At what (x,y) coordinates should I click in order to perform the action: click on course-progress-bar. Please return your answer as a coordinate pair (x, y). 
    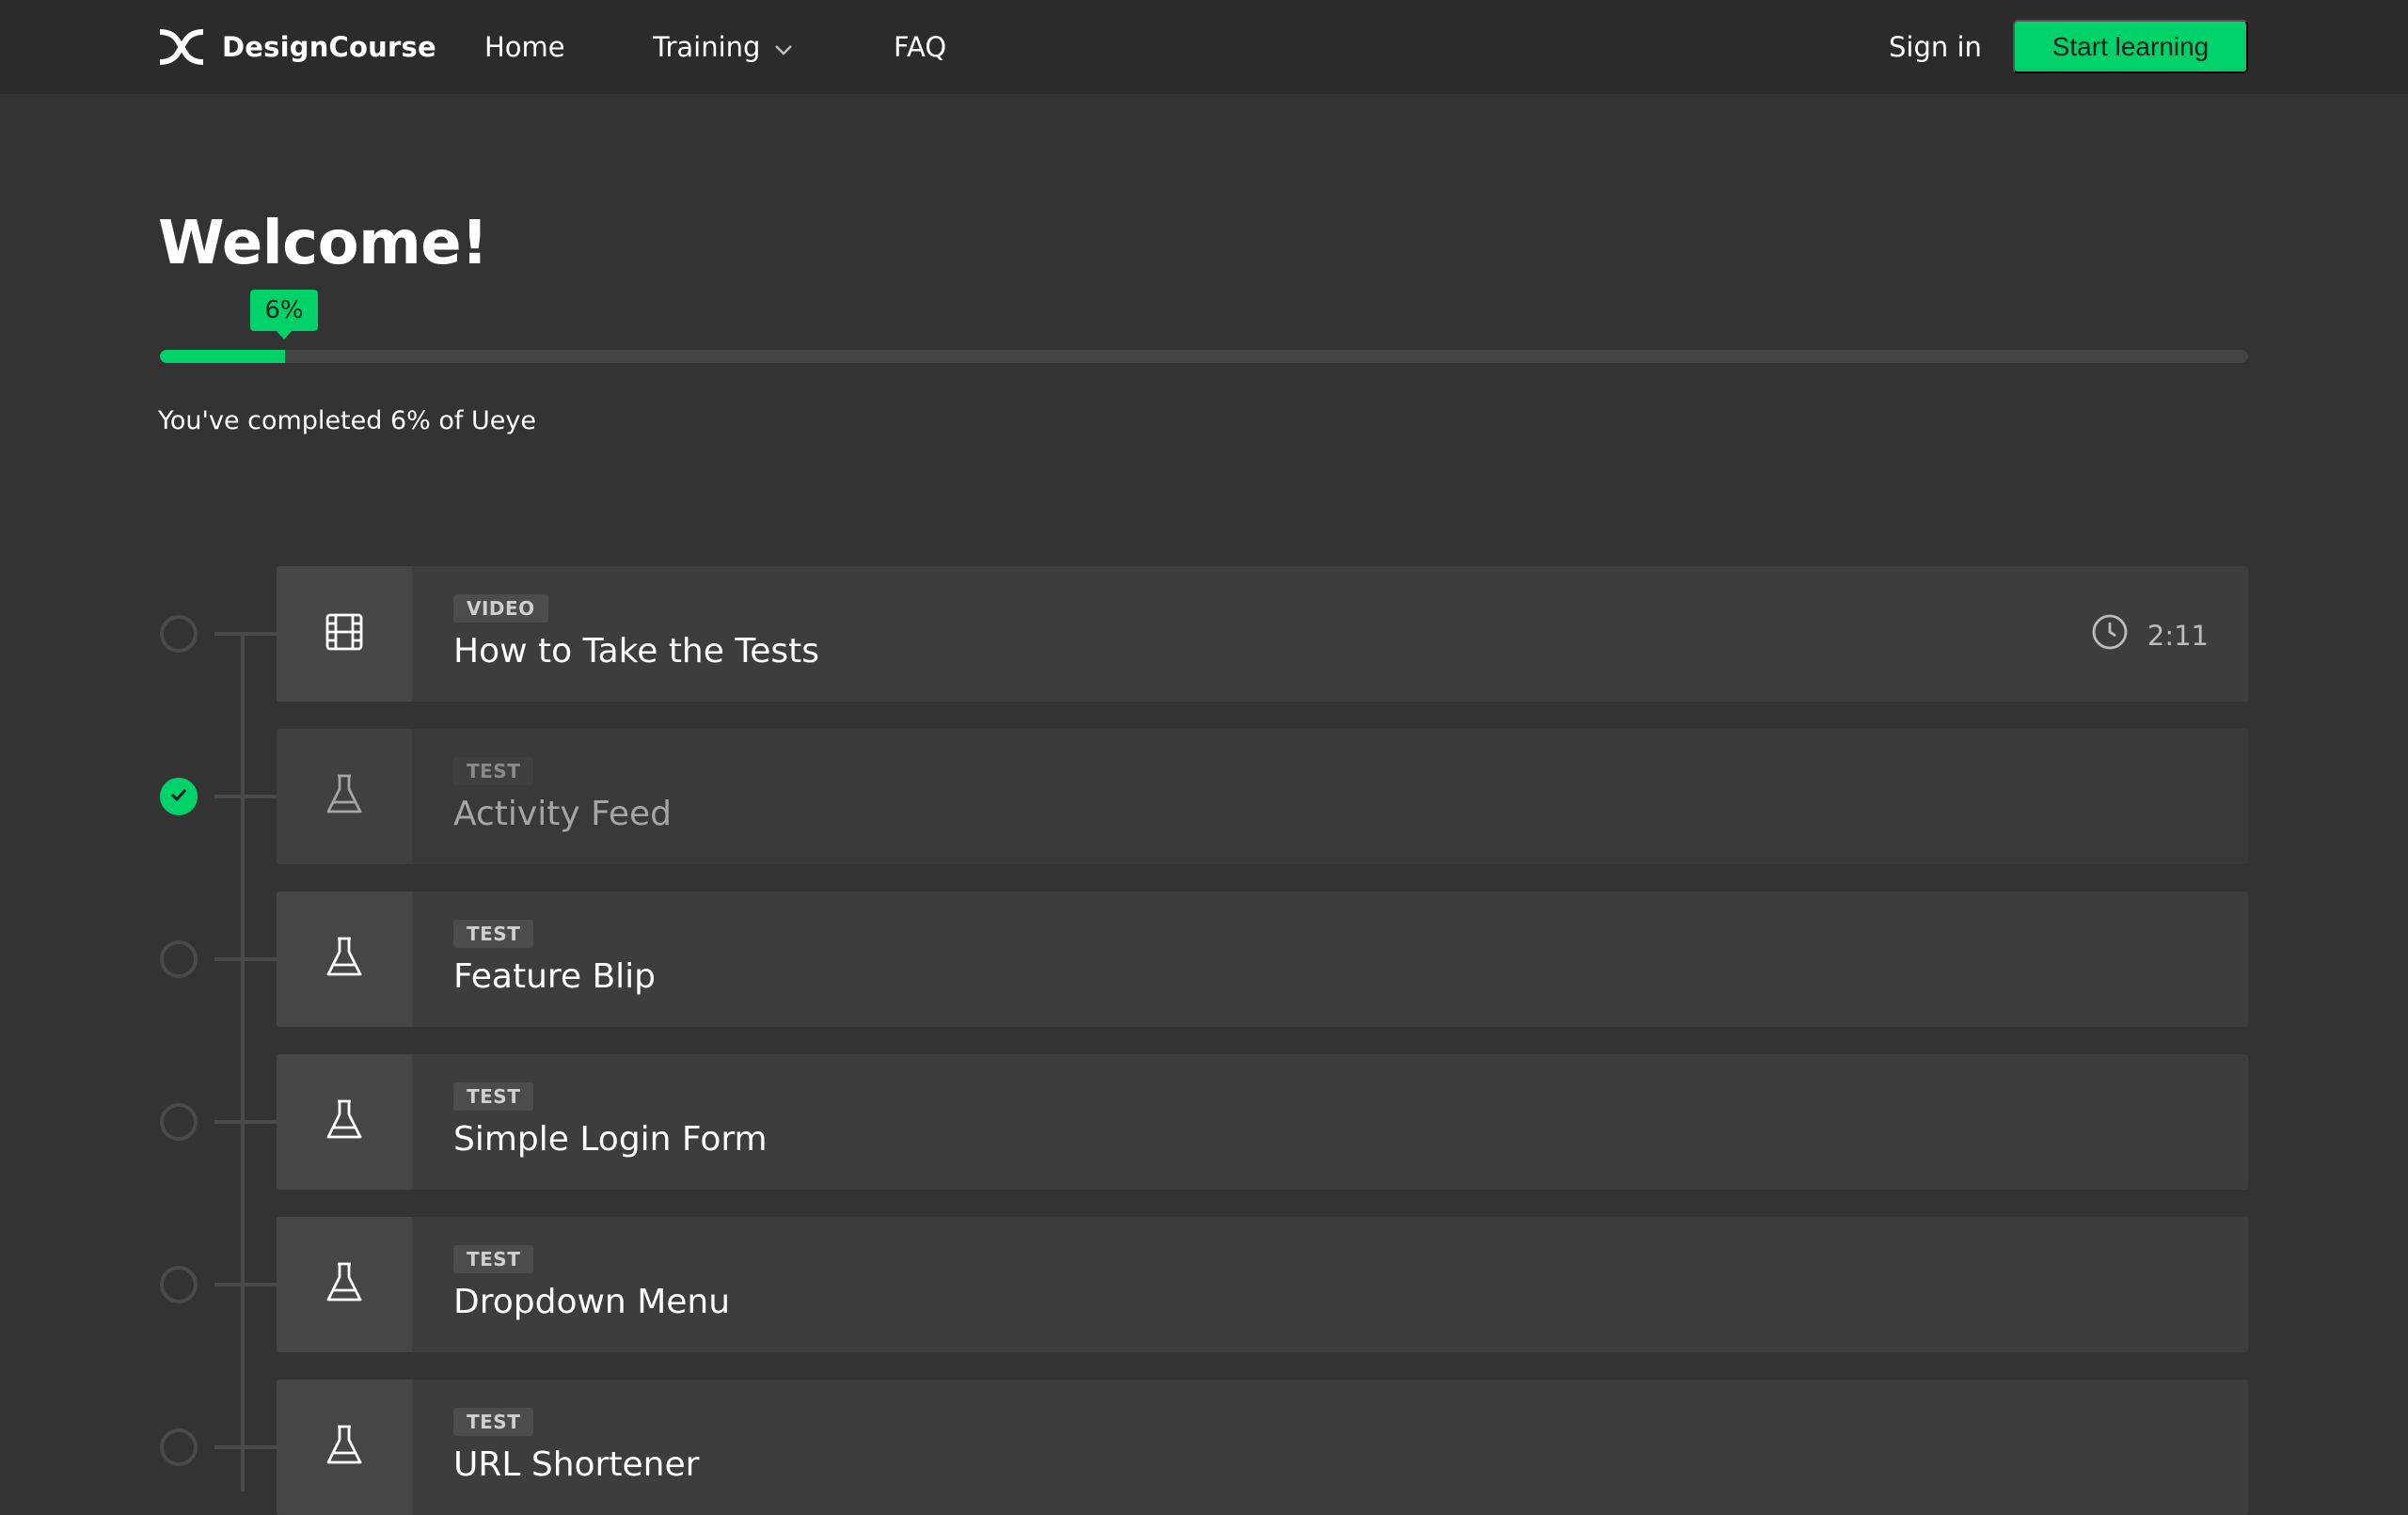
    Looking at the image, I should click on (1204, 356).